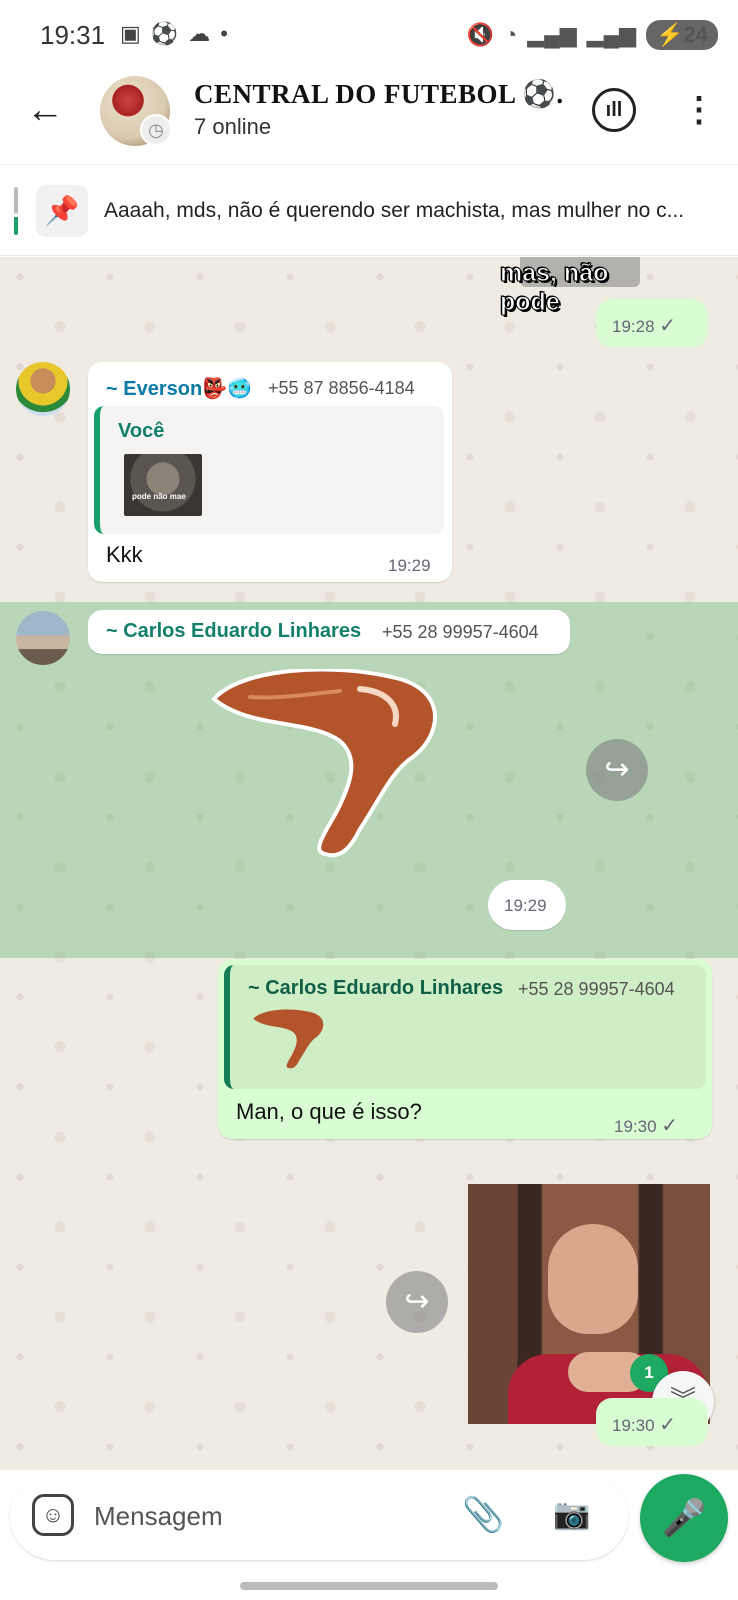  I want to click on thumbnail-caption: pode não mae, so click(159, 496).